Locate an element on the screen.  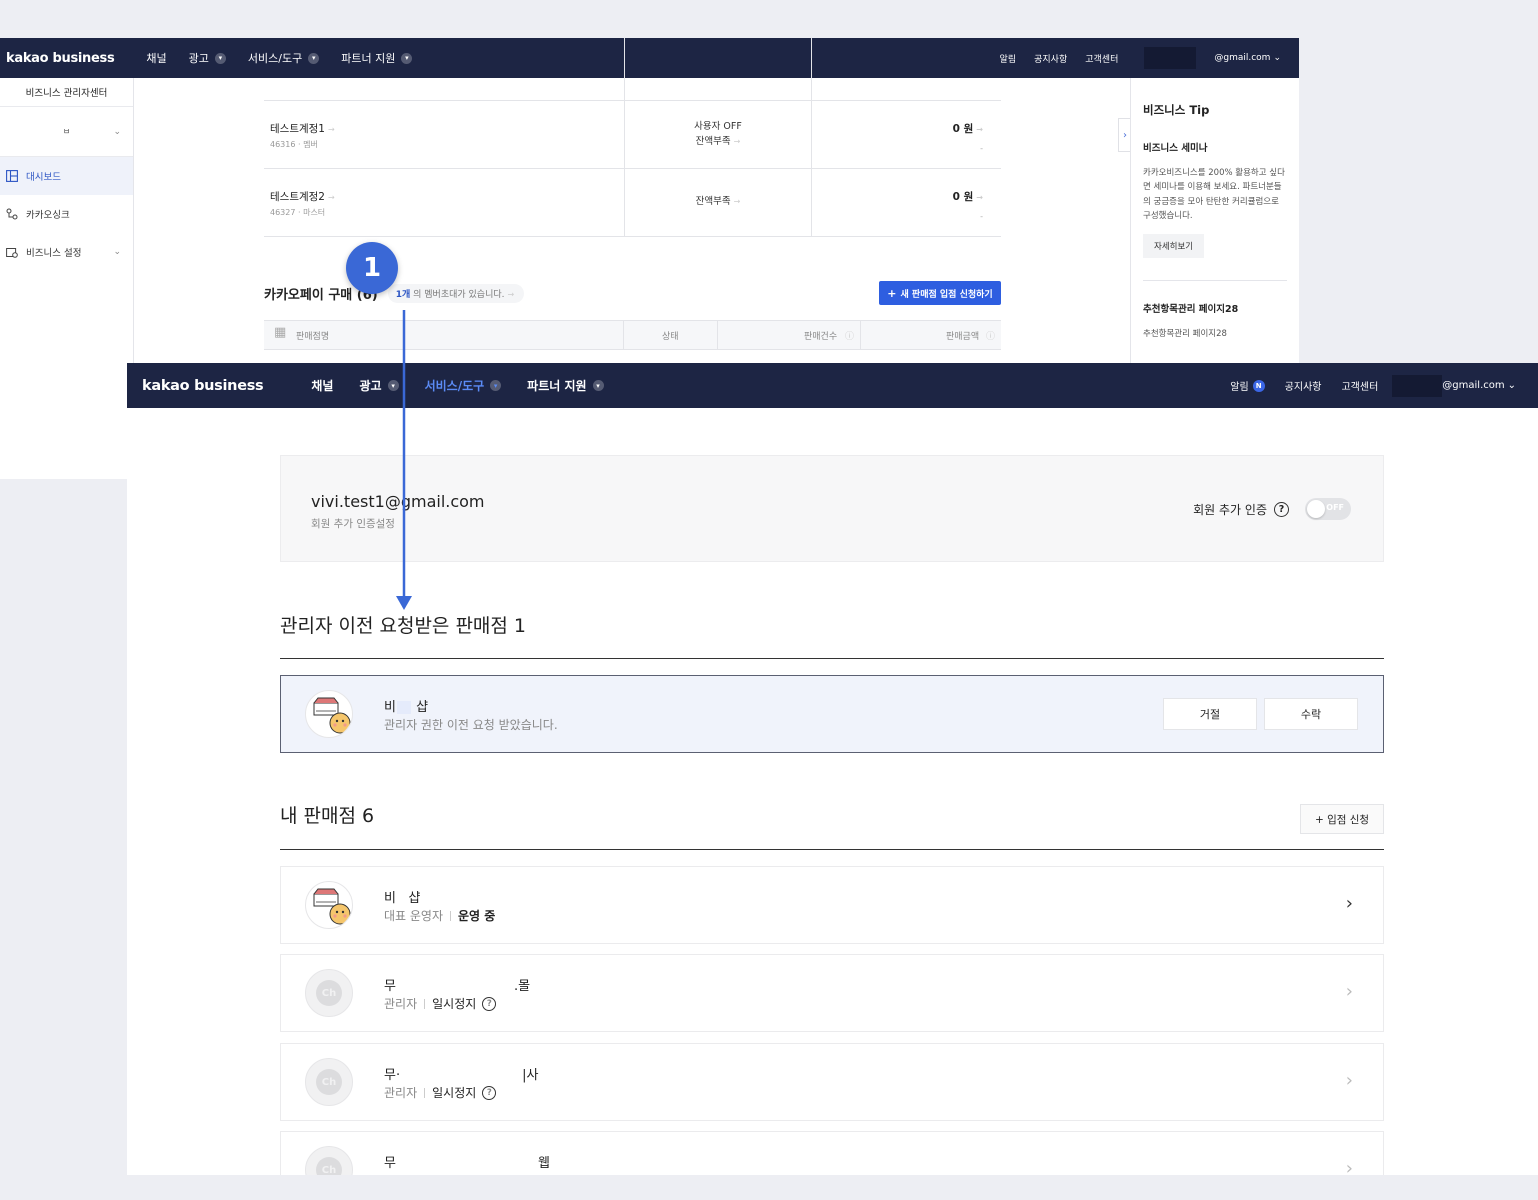
divider is located at coordinates (1215, 280).